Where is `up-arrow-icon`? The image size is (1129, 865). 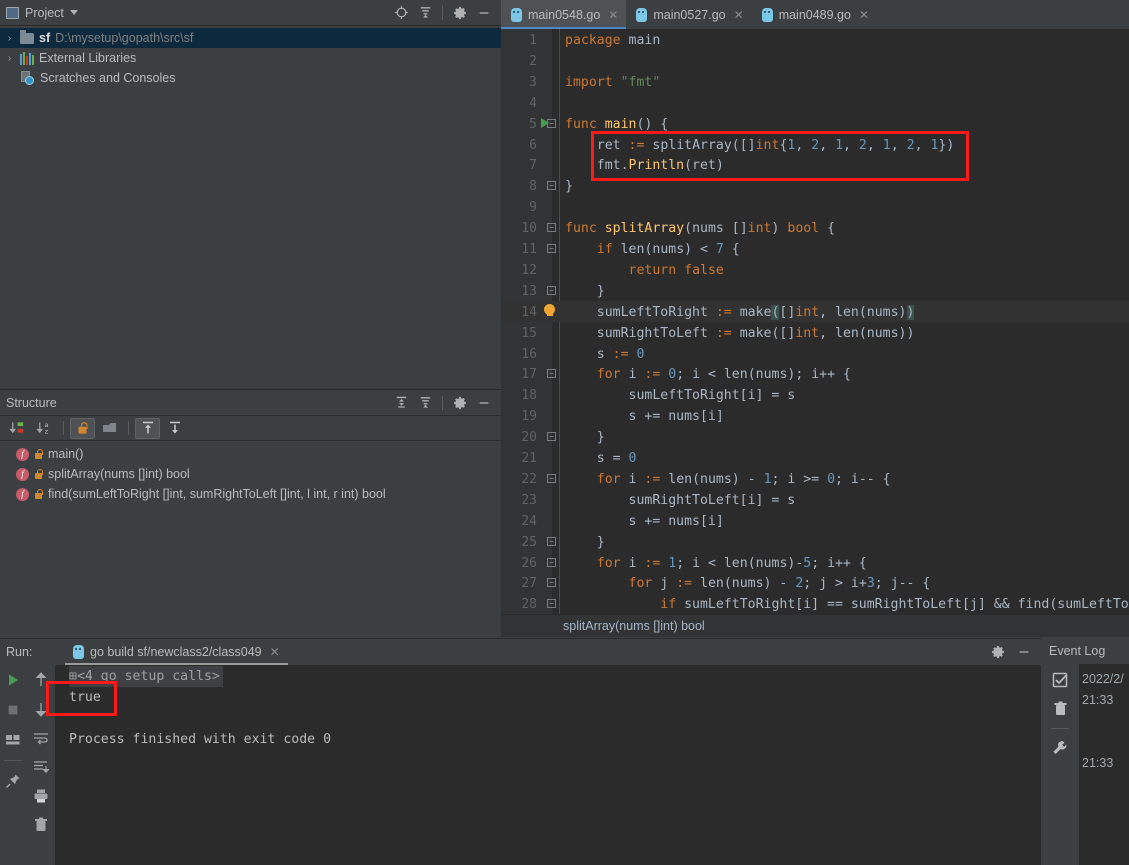 up-arrow-icon is located at coordinates (41, 680).